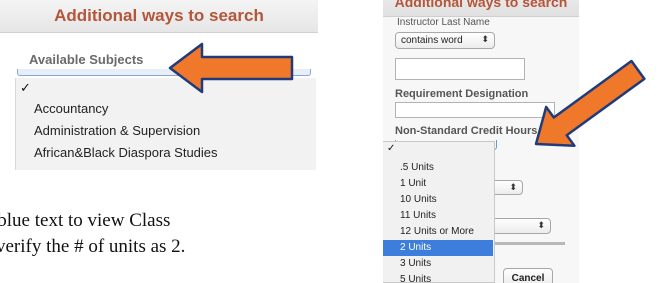  Describe the element at coordinates (460, 69) in the screenshot. I see `instructor-input` at that location.